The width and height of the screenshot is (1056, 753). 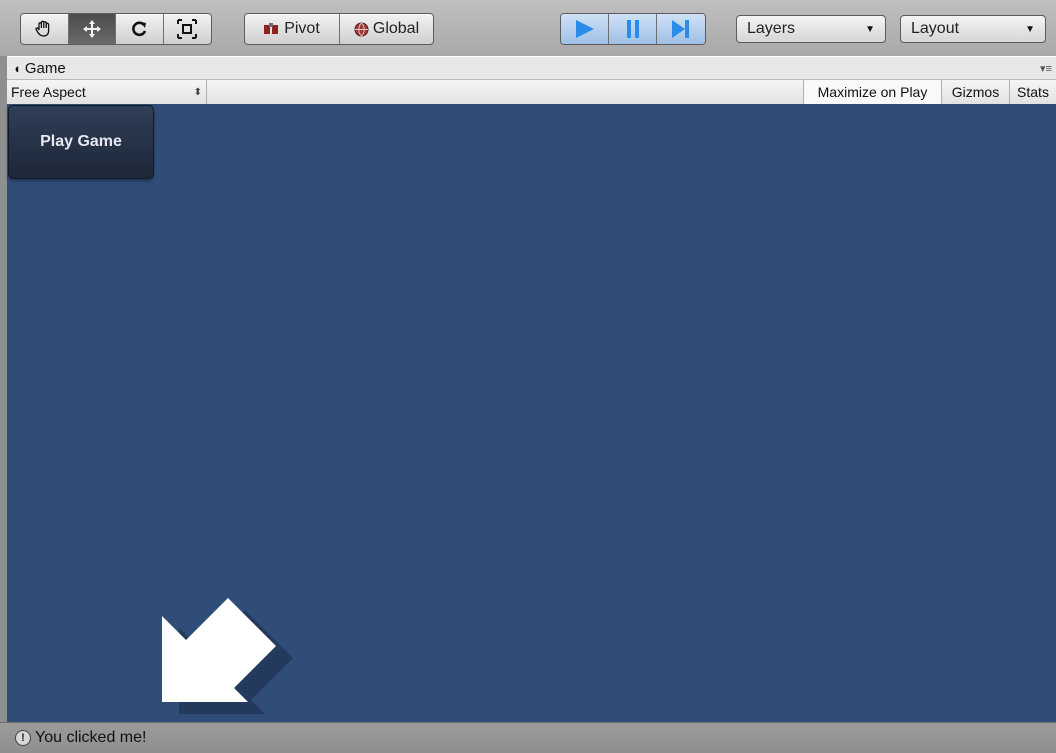 I want to click on panel-menu-icon: ▾≡, so click(x=1046, y=68).